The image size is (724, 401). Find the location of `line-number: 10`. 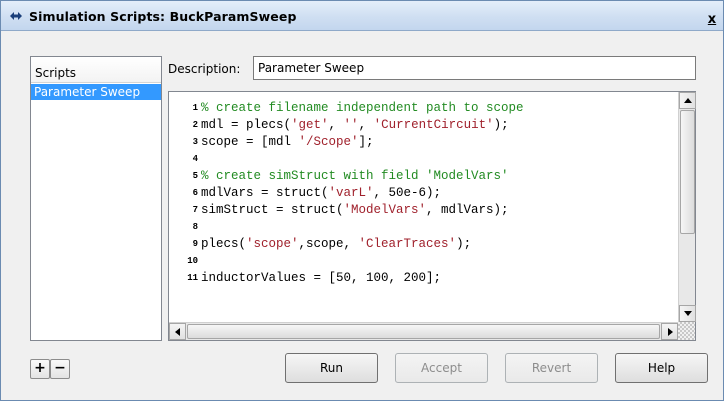

line-number: 10 is located at coordinates (192, 261).